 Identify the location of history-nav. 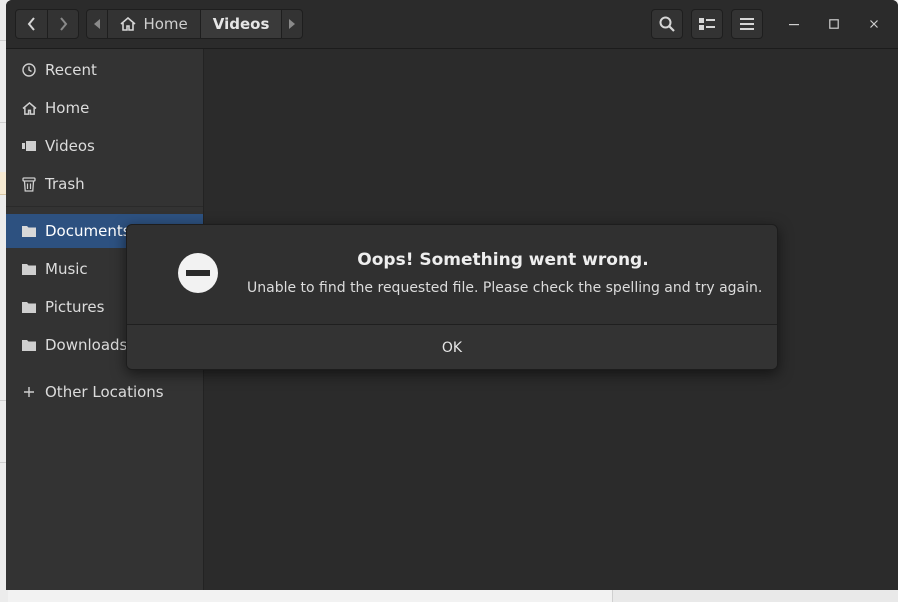
(47, 24).